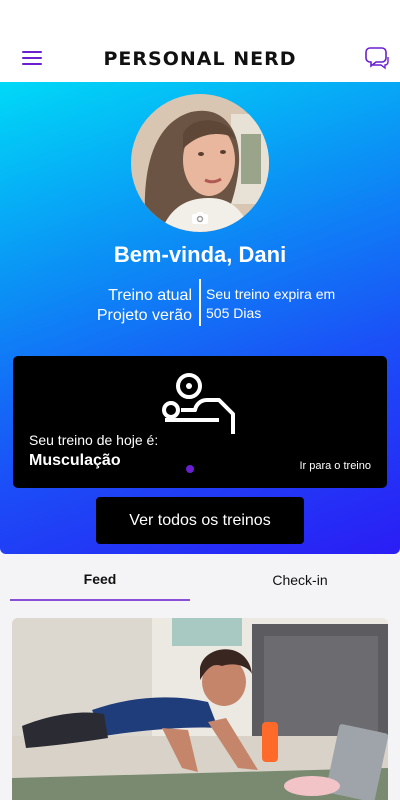 The image size is (400, 800). What do you see at coordinates (377, 57) in the screenshot?
I see `chat-bubbles-icon` at bounding box center [377, 57].